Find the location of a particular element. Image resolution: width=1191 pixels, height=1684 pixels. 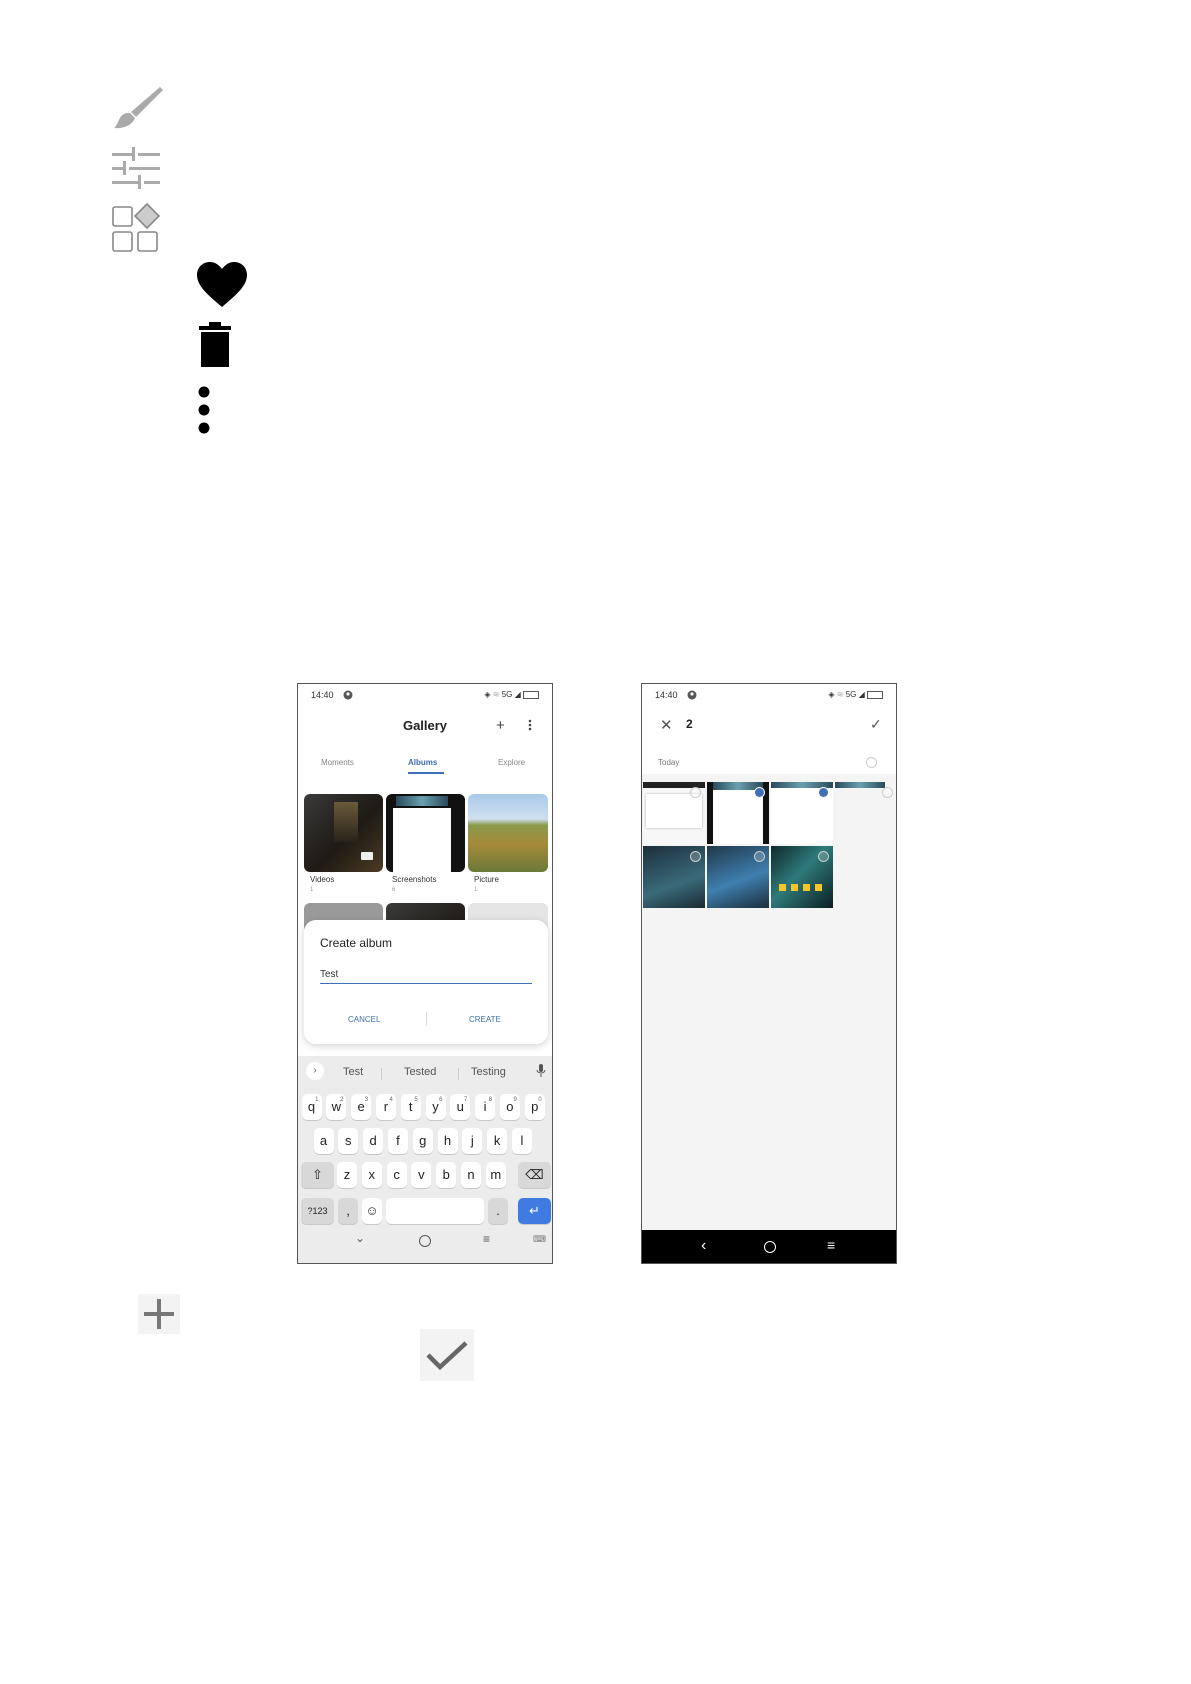

tab-indicator is located at coordinates (426, 773).